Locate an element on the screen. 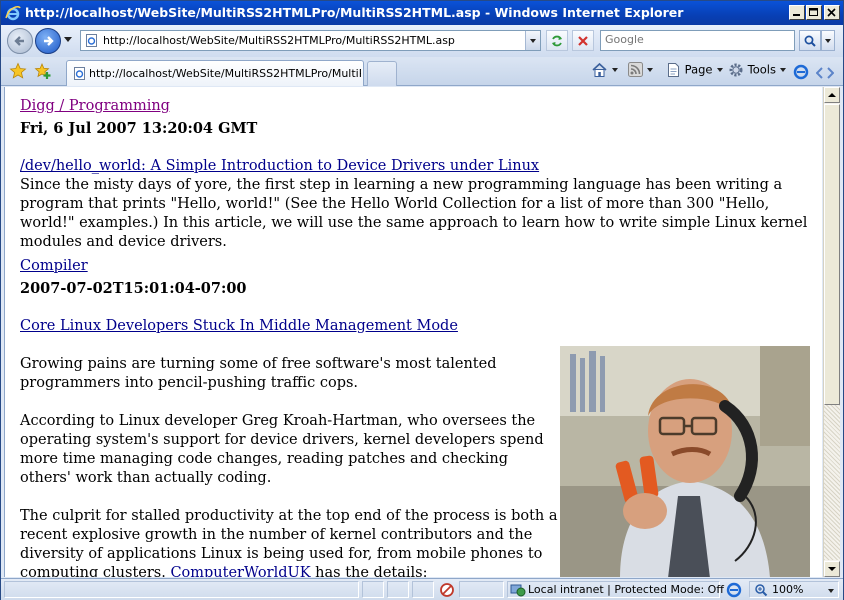 The image size is (844, 600). close-icon is located at coordinates (831, 12).